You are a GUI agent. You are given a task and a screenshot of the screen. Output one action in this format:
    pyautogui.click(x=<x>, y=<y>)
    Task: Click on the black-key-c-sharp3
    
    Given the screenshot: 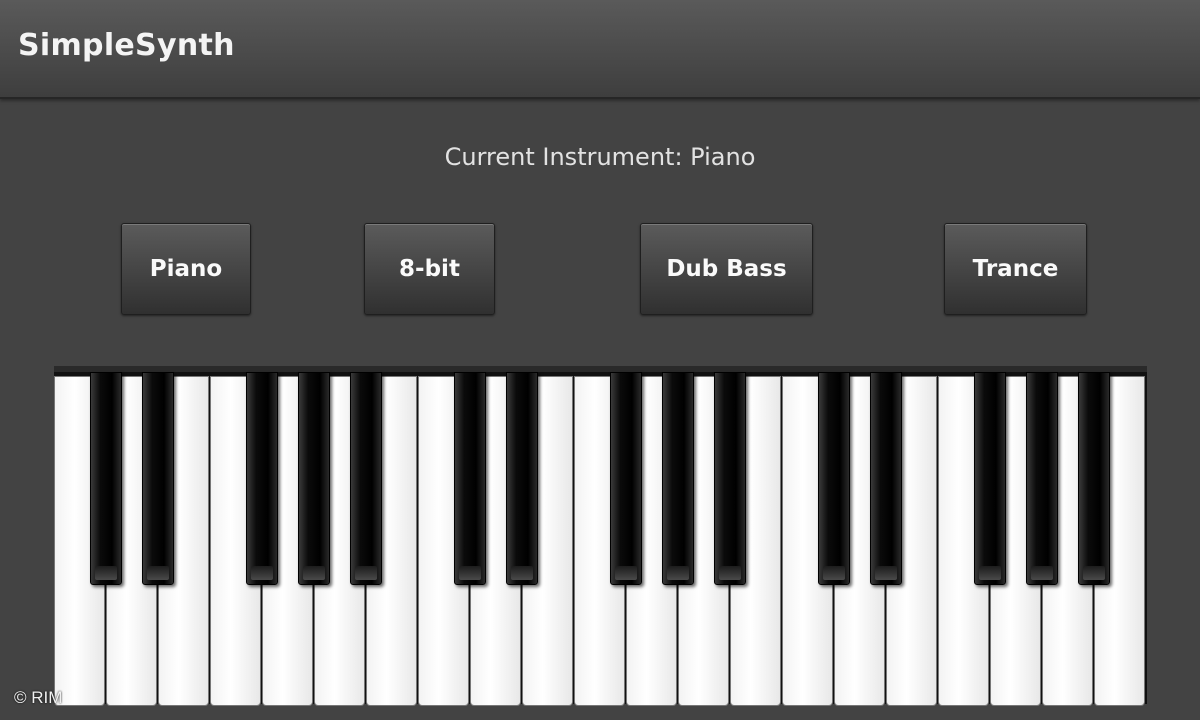 What is the action you would take?
    pyautogui.click(x=834, y=478)
    